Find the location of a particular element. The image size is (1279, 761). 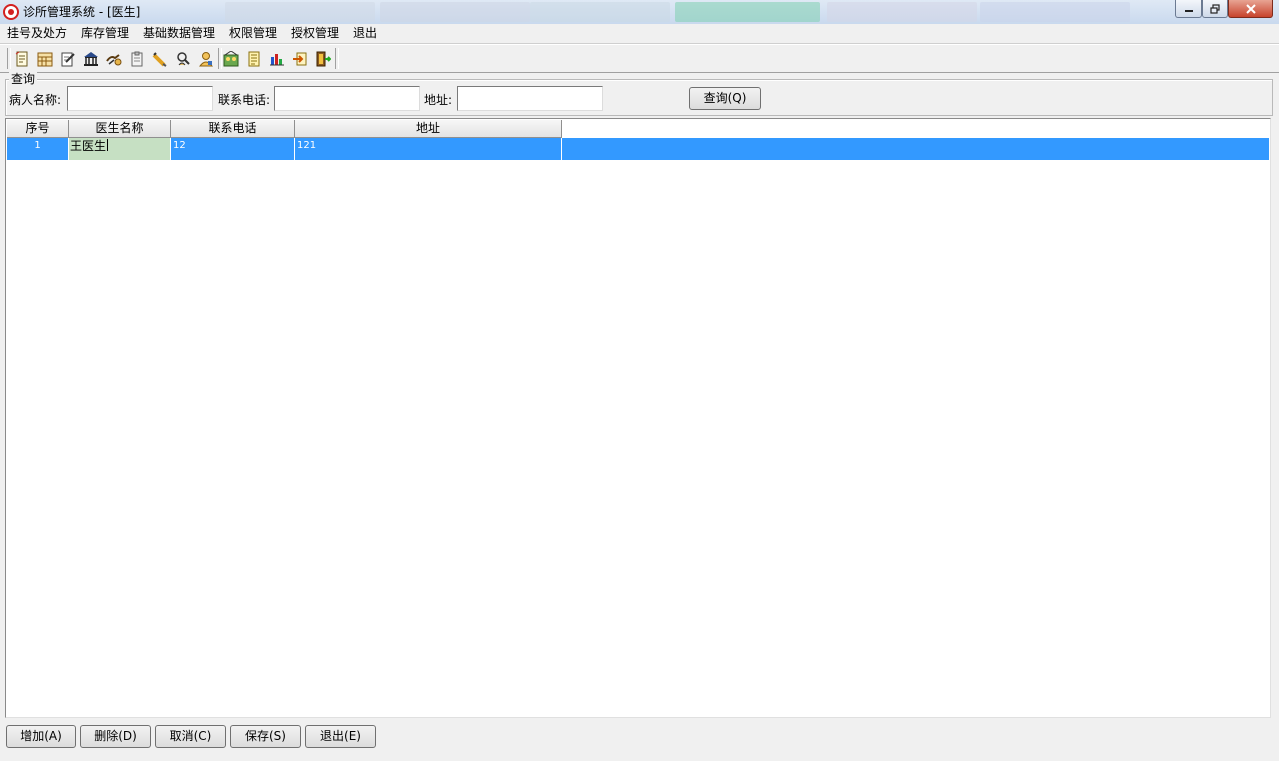

pencil-icon is located at coordinates (159, 59).